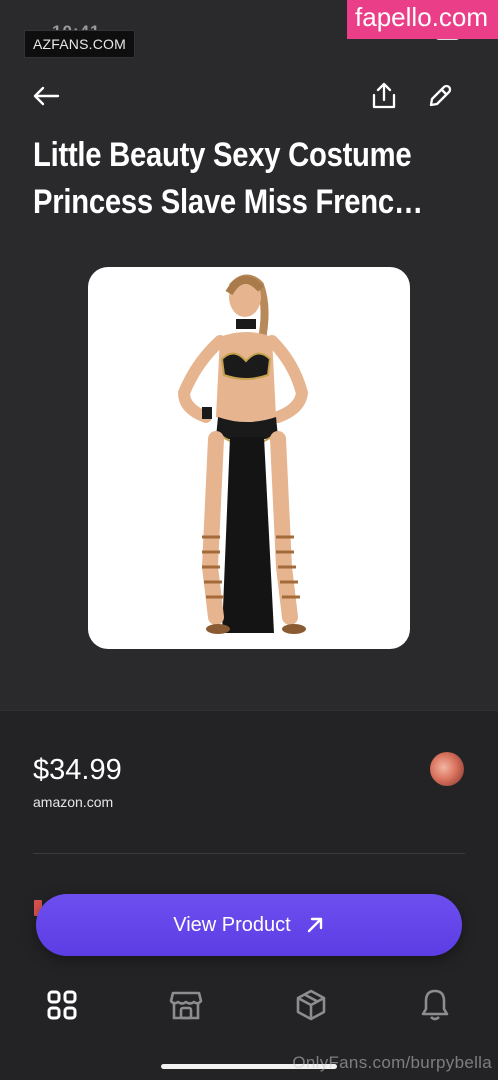 The height and width of the screenshot is (1080, 498). What do you see at coordinates (73, 802) in the screenshot?
I see `product-store: amazon.com` at bounding box center [73, 802].